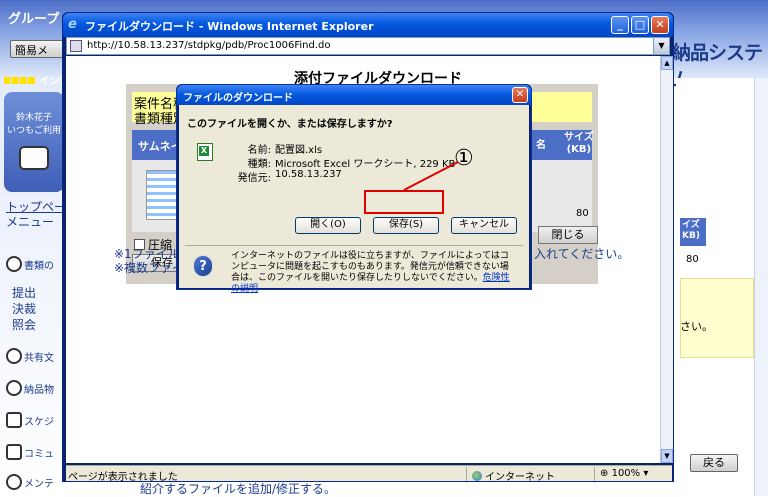  What do you see at coordinates (431, 176) in the screenshot?
I see `annotation-pointer` at bounding box center [431, 176].